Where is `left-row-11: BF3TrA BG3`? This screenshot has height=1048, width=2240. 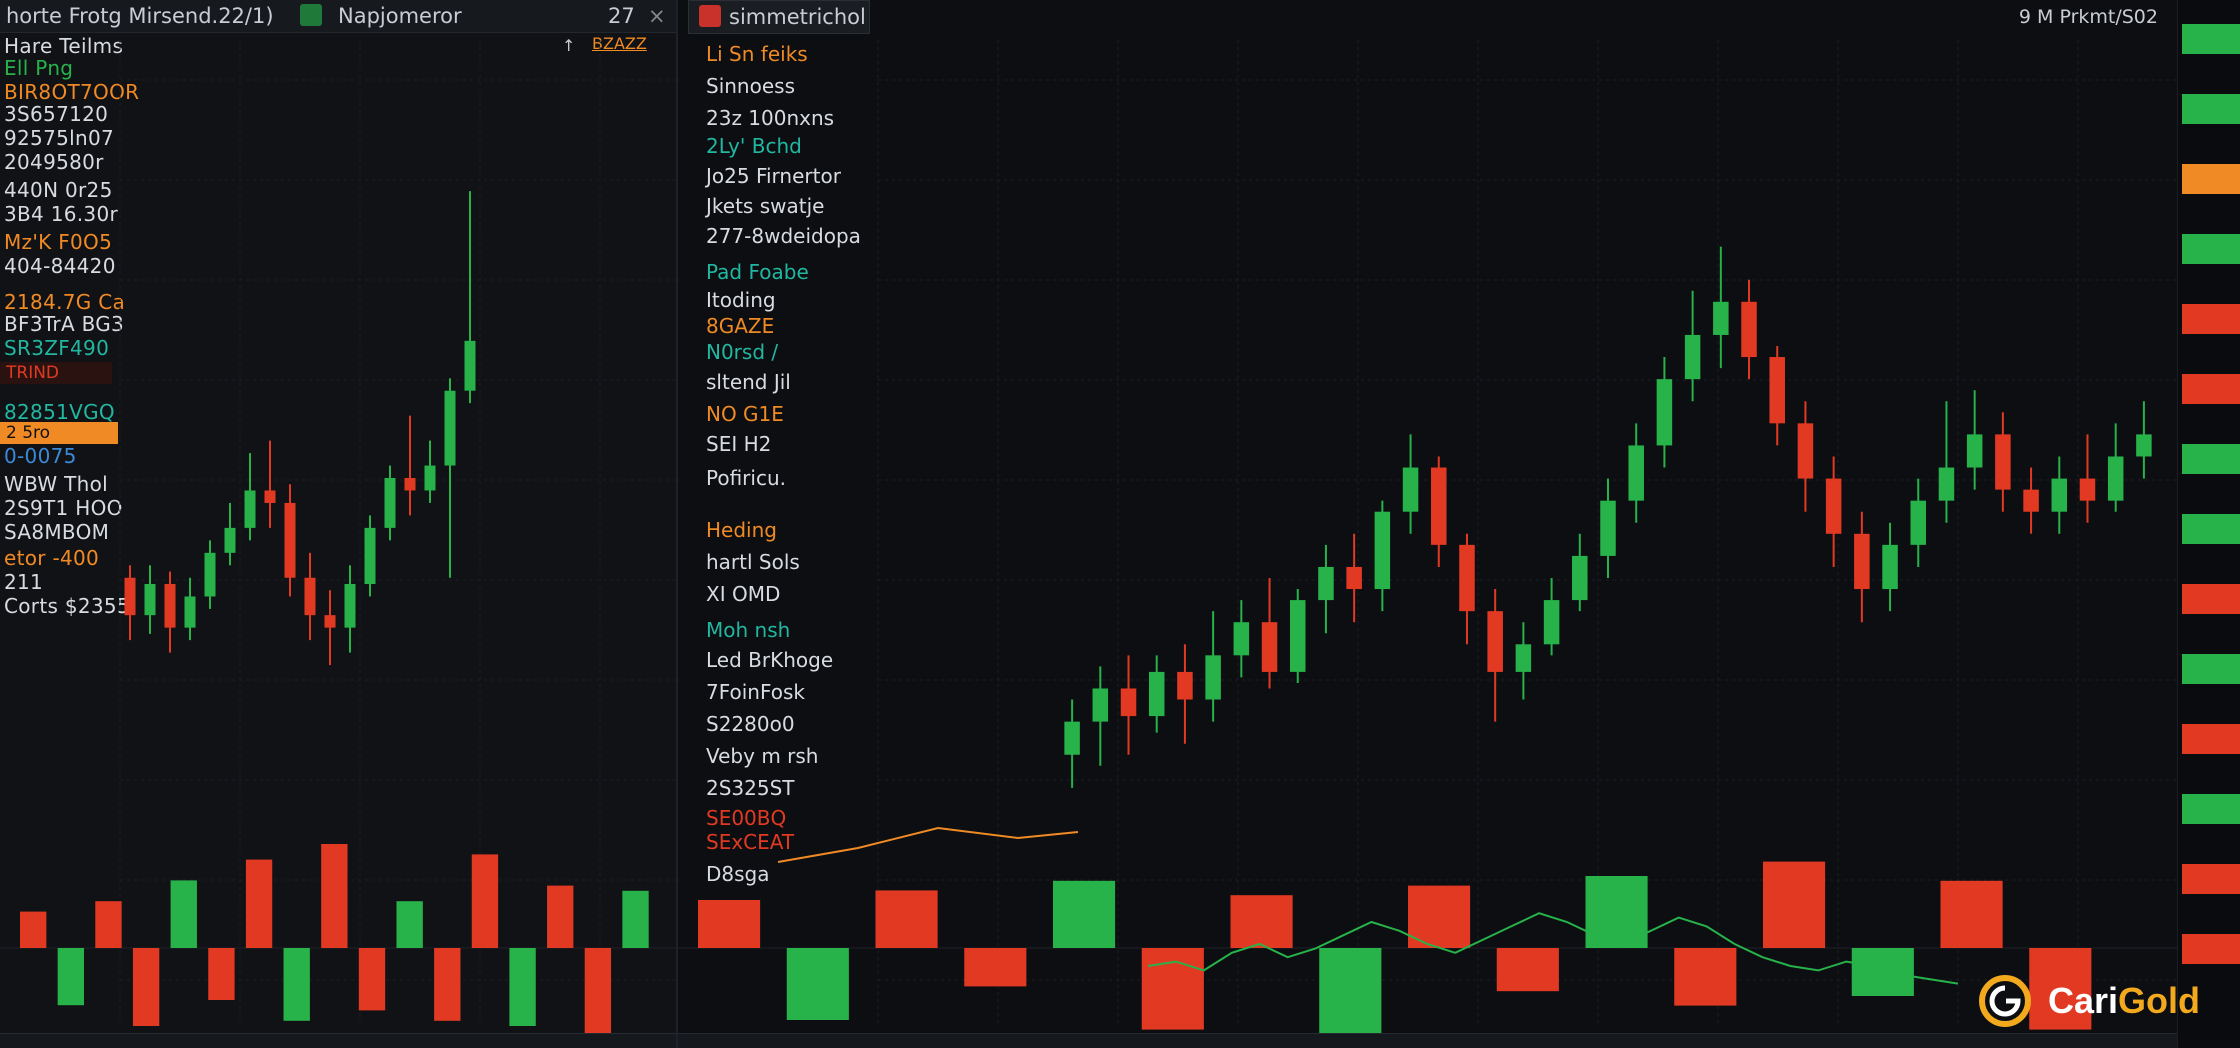 left-row-11: BF3TrA BG3 is located at coordinates (64, 324).